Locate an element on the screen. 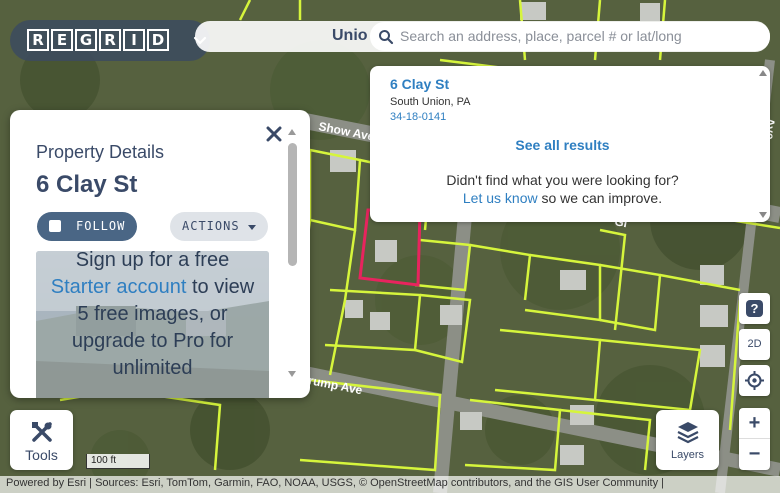 The height and width of the screenshot is (493, 780). follow-button: FOLLOW is located at coordinates (87, 226).